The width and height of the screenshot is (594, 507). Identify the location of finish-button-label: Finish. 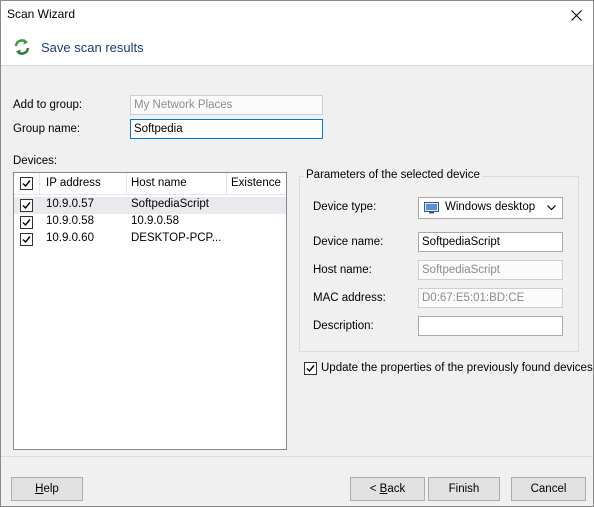
(464, 489).